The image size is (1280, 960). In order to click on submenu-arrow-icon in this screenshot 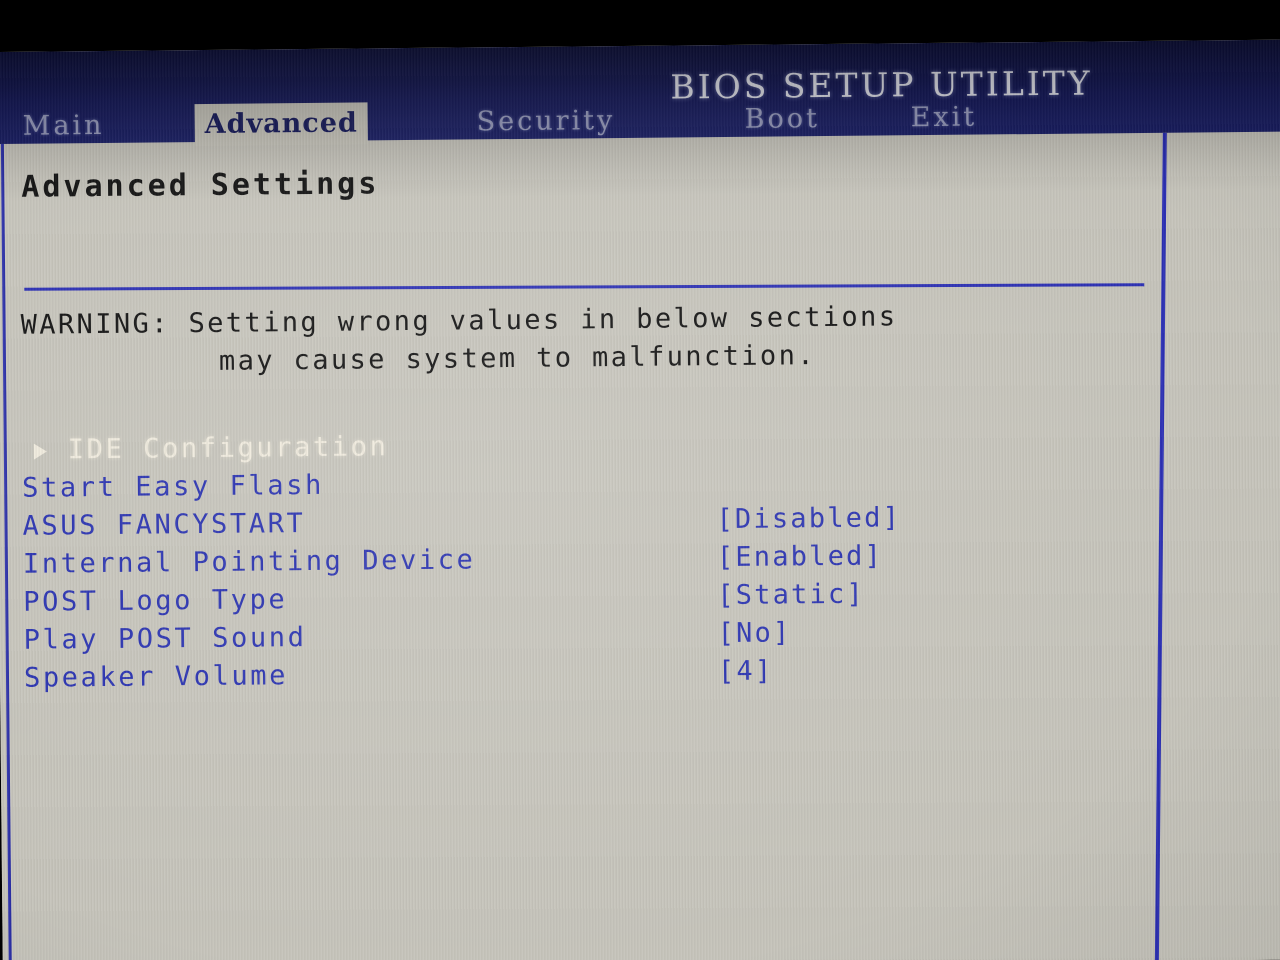, I will do `click(40, 451)`.